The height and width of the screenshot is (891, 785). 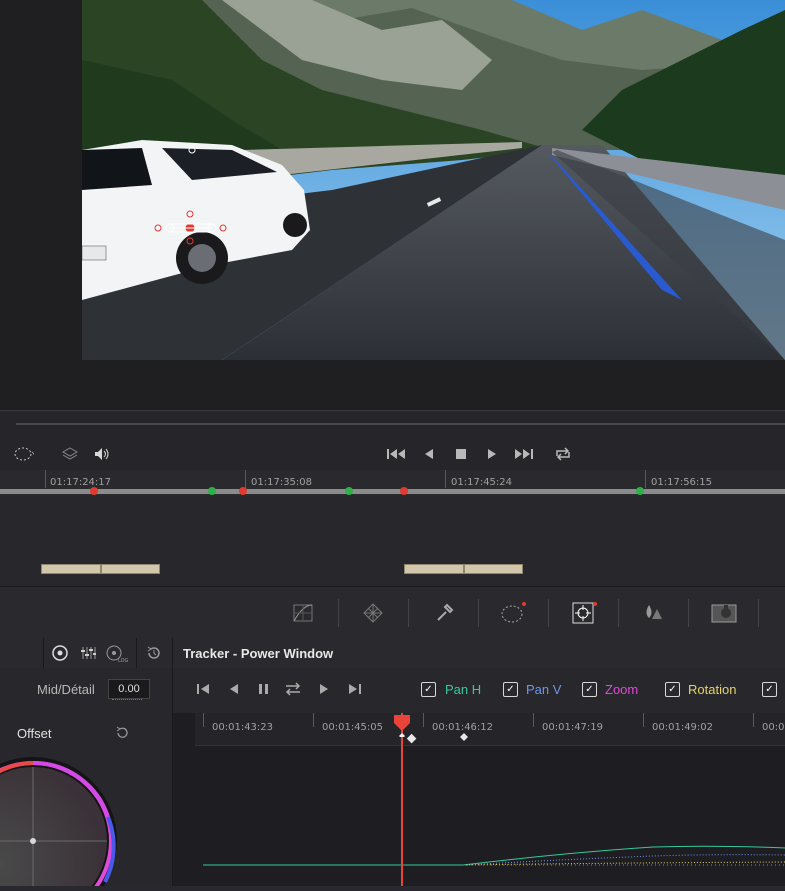 What do you see at coordinates (81, 482) in the screenshot?
I see `timecode-label: 01:17:24:17` at bounding box center [81, 482].